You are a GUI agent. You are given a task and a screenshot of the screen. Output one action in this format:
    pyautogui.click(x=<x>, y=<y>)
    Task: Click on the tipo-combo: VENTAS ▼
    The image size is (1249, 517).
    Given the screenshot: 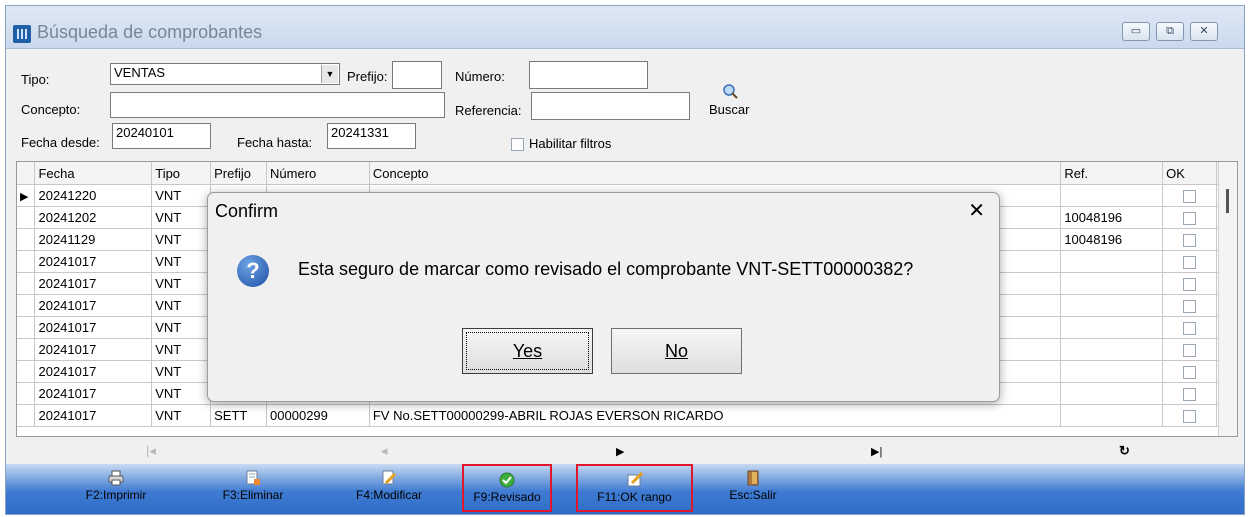 What is the action you would take?
    pyautogui.click(x=225, y=74)
    